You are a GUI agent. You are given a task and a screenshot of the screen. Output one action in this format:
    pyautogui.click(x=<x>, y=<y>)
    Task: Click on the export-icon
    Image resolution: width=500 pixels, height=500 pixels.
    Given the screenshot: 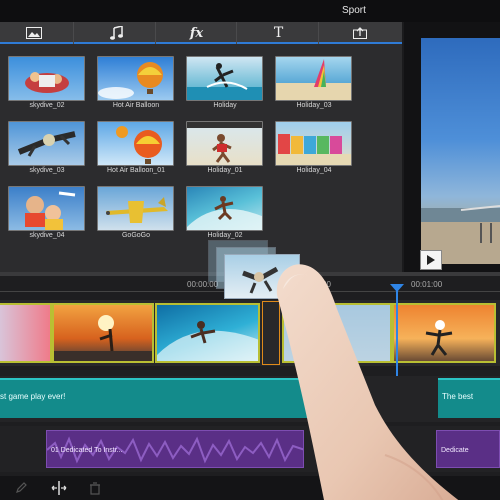 What is the action you would take?
    pyautogui.click(x=360, y=33)
    